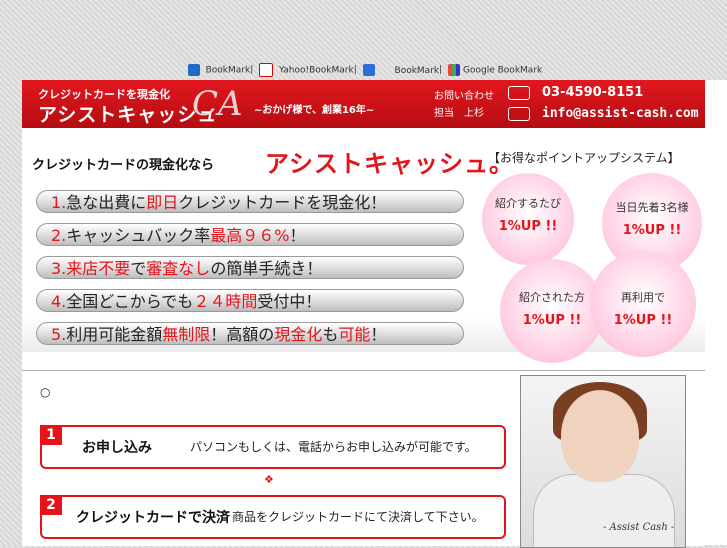 The height and width of the screenshot is (548, 727). Describe the element at coordinates (127, 113) in the screenshot. I see `site-title: アシストキャッシュ` at that location.